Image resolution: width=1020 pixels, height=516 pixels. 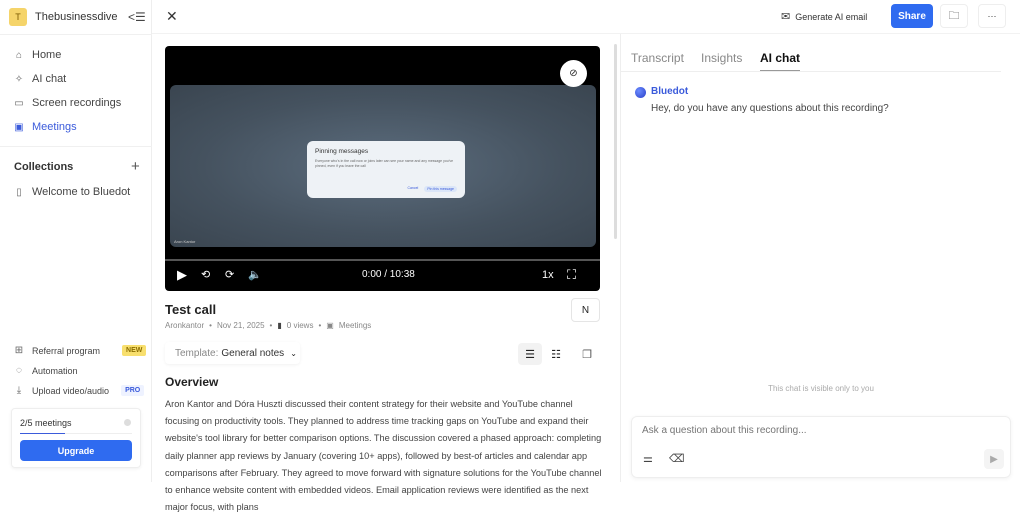 What do you see at coordinates (47, 55) in the screenshot?
I see `nav-label: Home` at bounding box center [47, 55].